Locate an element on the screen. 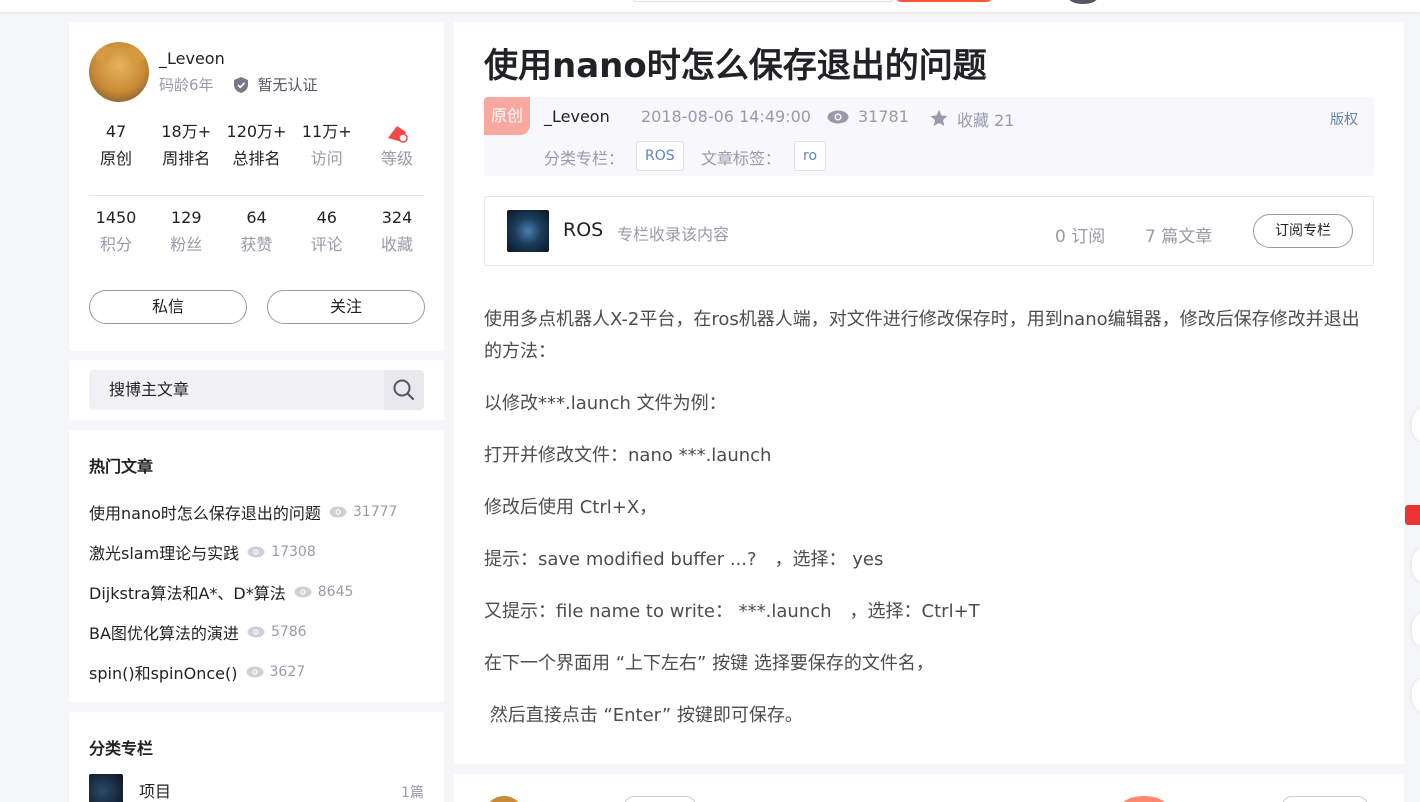 The image size is (1420, 802). list-item: 使用nano时怎么保存退出的问题 31777 is located at coordinates (259, 512).